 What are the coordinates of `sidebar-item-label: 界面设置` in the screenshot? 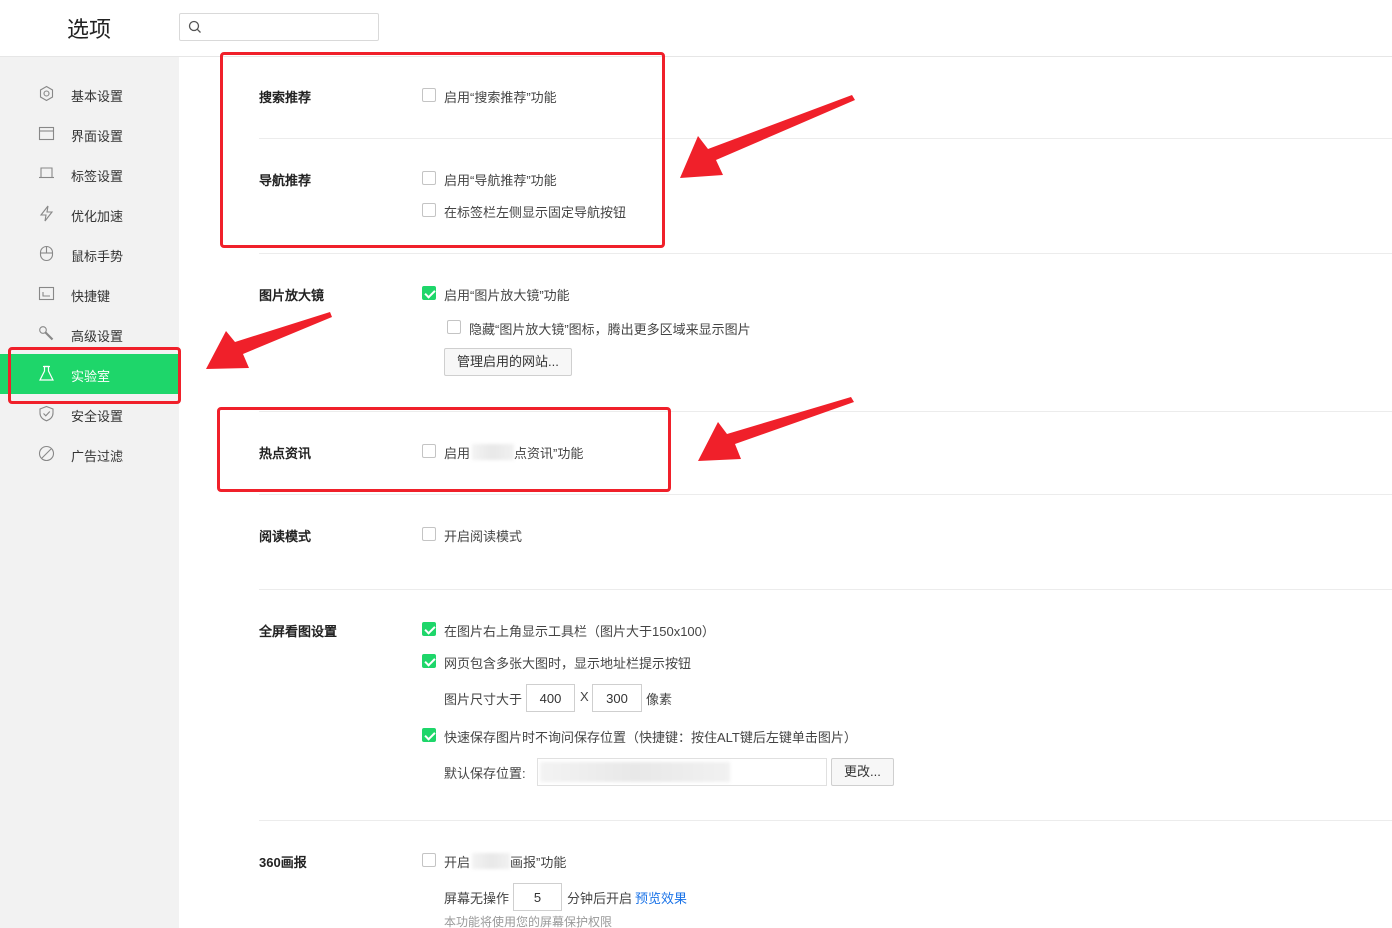 It's located at (97, 136).